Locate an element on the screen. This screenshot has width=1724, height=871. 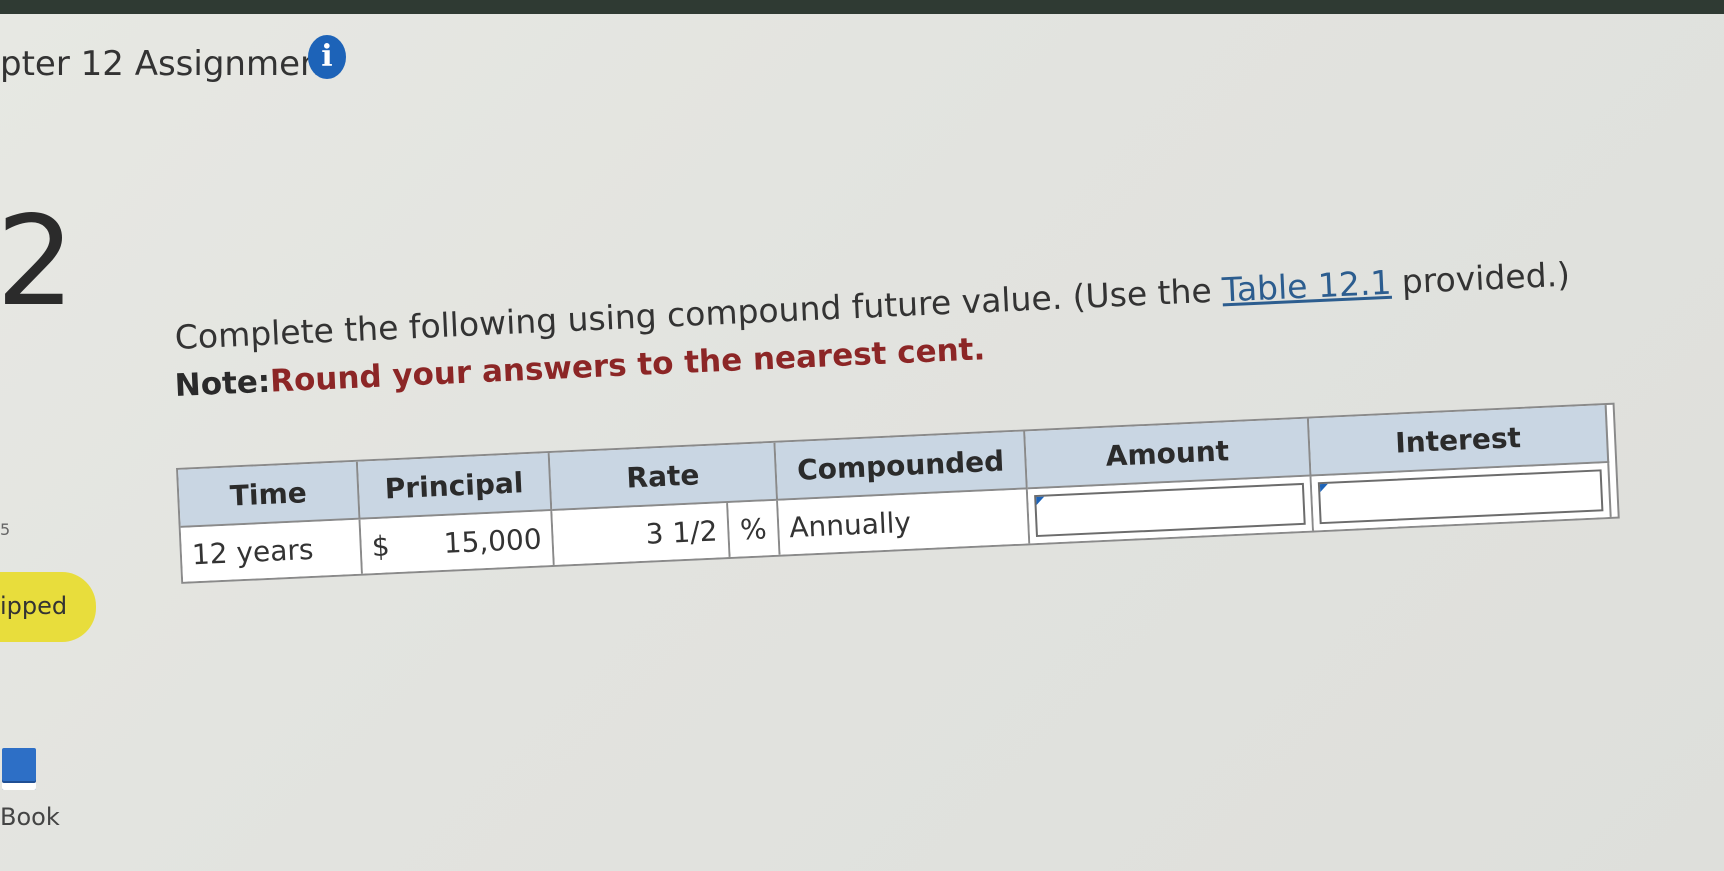
header-time: Time is located at coordinates (269, 494).